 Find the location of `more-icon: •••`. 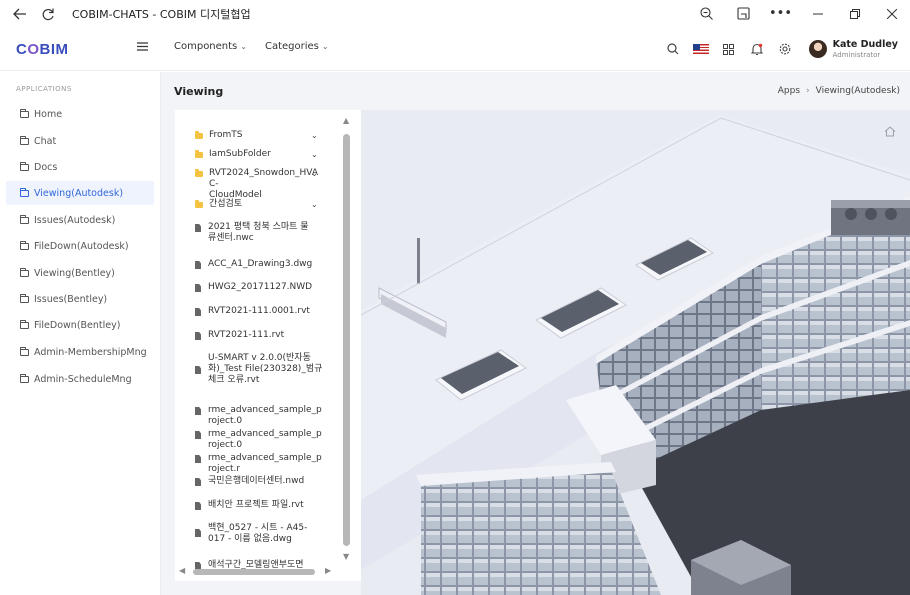

more-icon: ••• is located at coordinates (780, 13).